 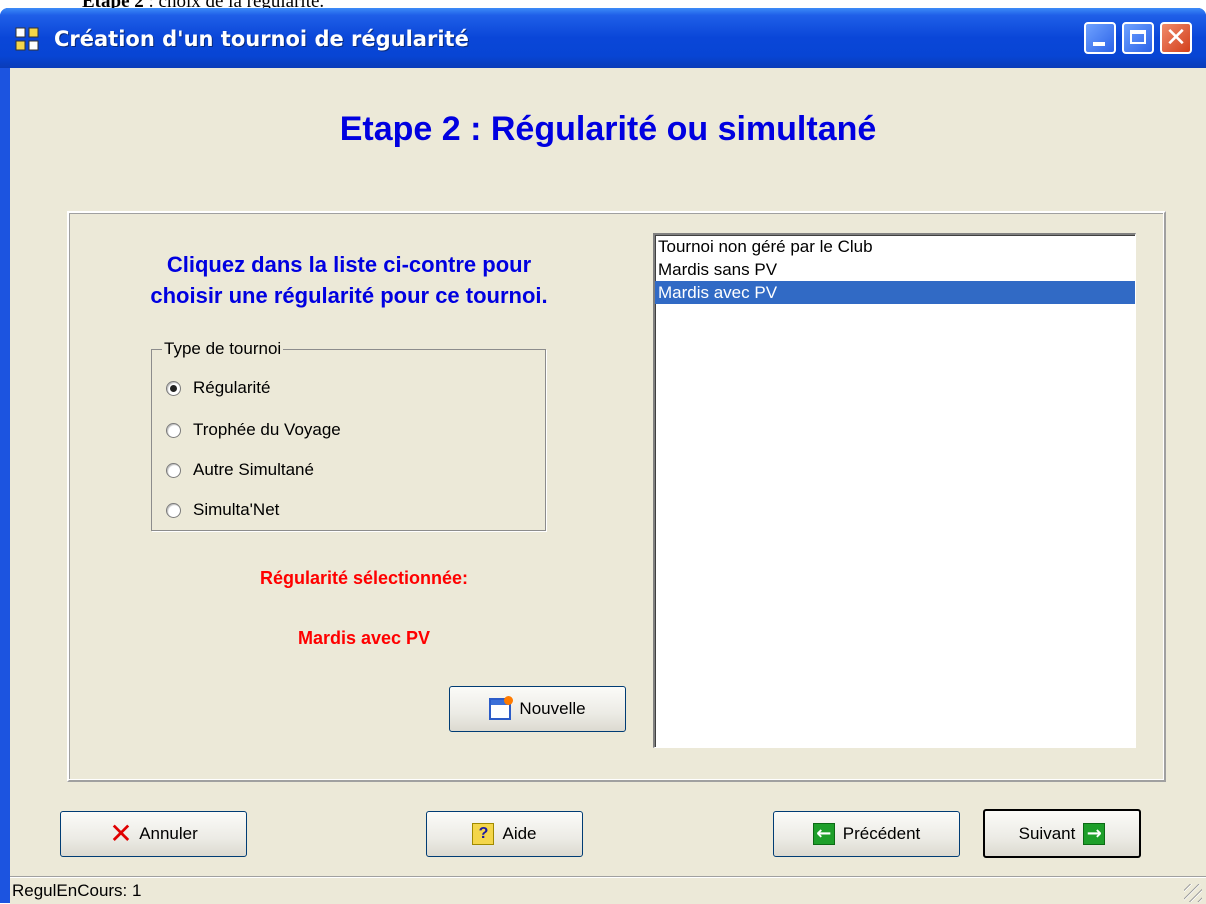 What do you see at coordinates (608, 890) in the screenshot?
I see `status-bar: RegulEnCours: 1` at bounding box center [608, 890].